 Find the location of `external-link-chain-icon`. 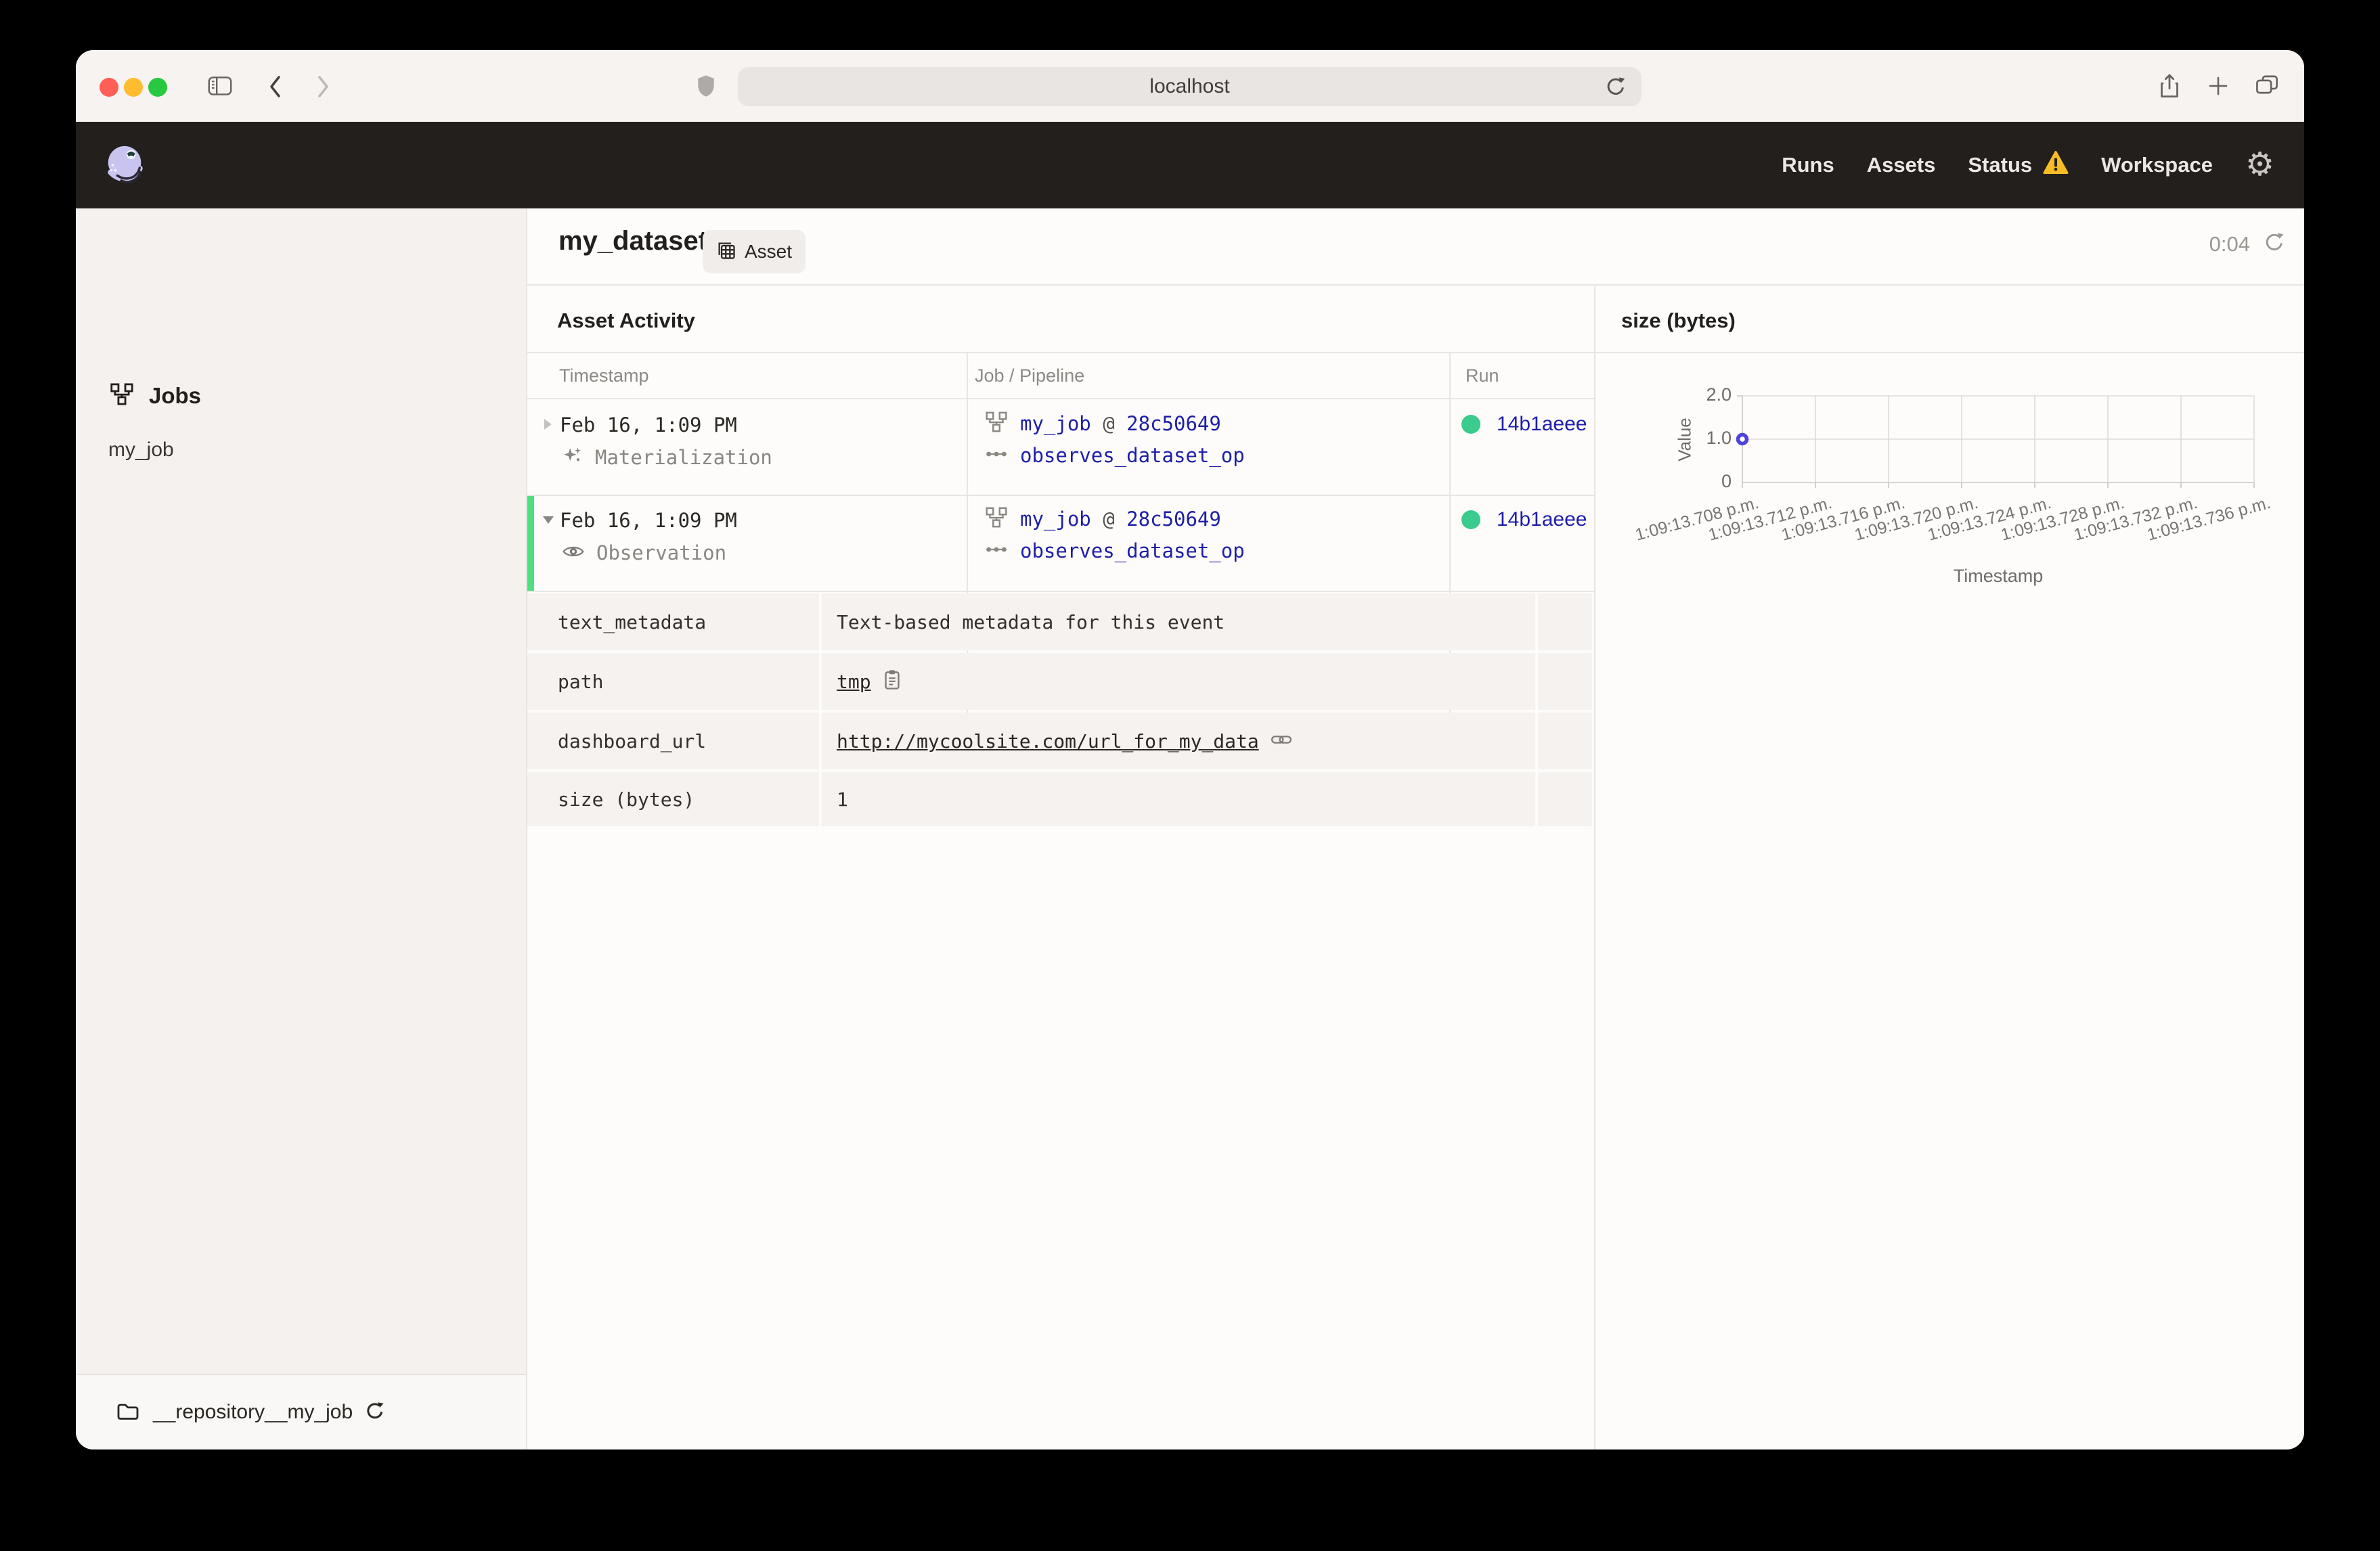

external-link-chain-icon is located at coordinates (1281, 741).